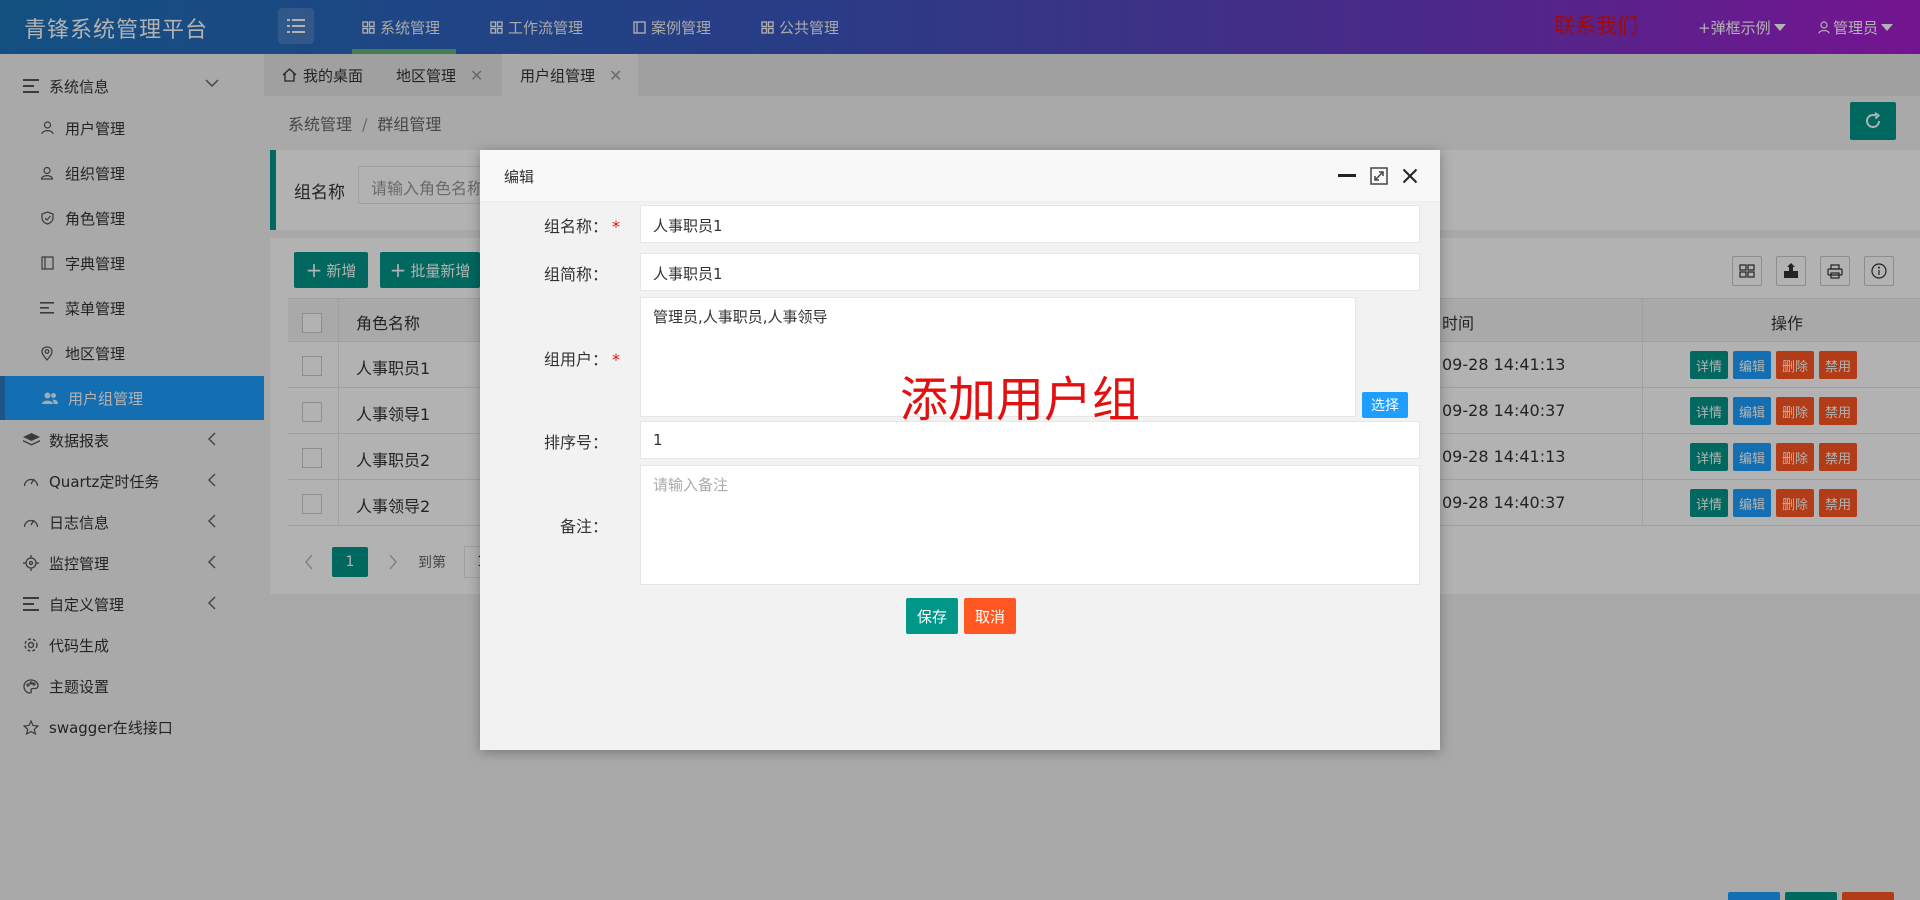  I want to click on group-users-label: 组用户： *, so click(550, 358).